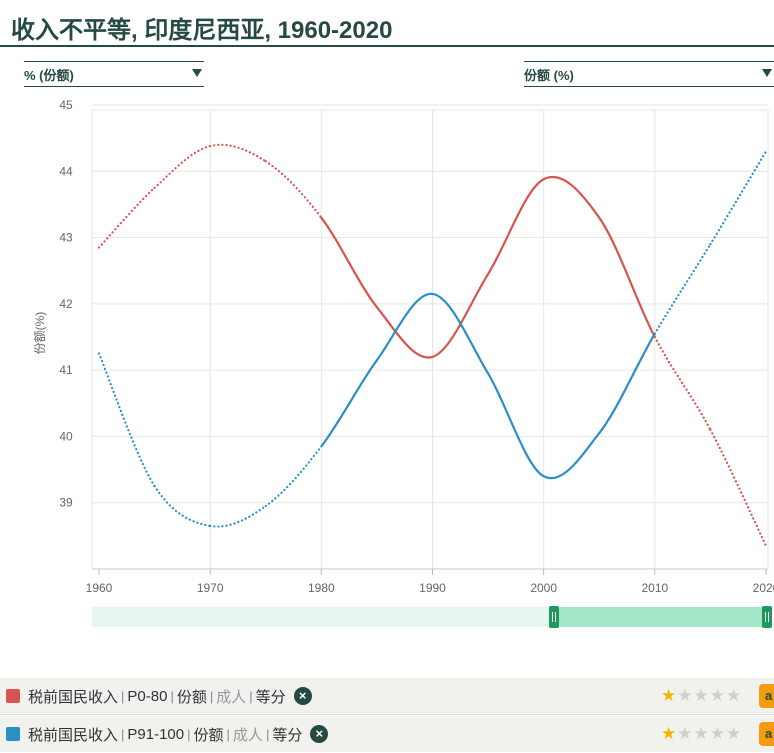  What do you see at coordinates (387, 46) in the screenshot?
I see `title-divider` at bounding box center [387, 46].